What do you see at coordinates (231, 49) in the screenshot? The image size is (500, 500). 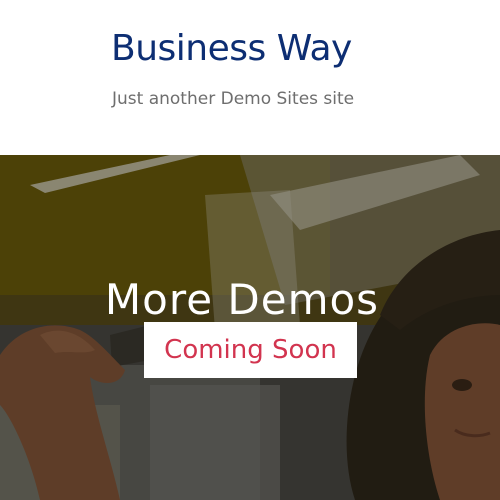 I see `site-title-link: Business Way` at bounding box center [231, 49].